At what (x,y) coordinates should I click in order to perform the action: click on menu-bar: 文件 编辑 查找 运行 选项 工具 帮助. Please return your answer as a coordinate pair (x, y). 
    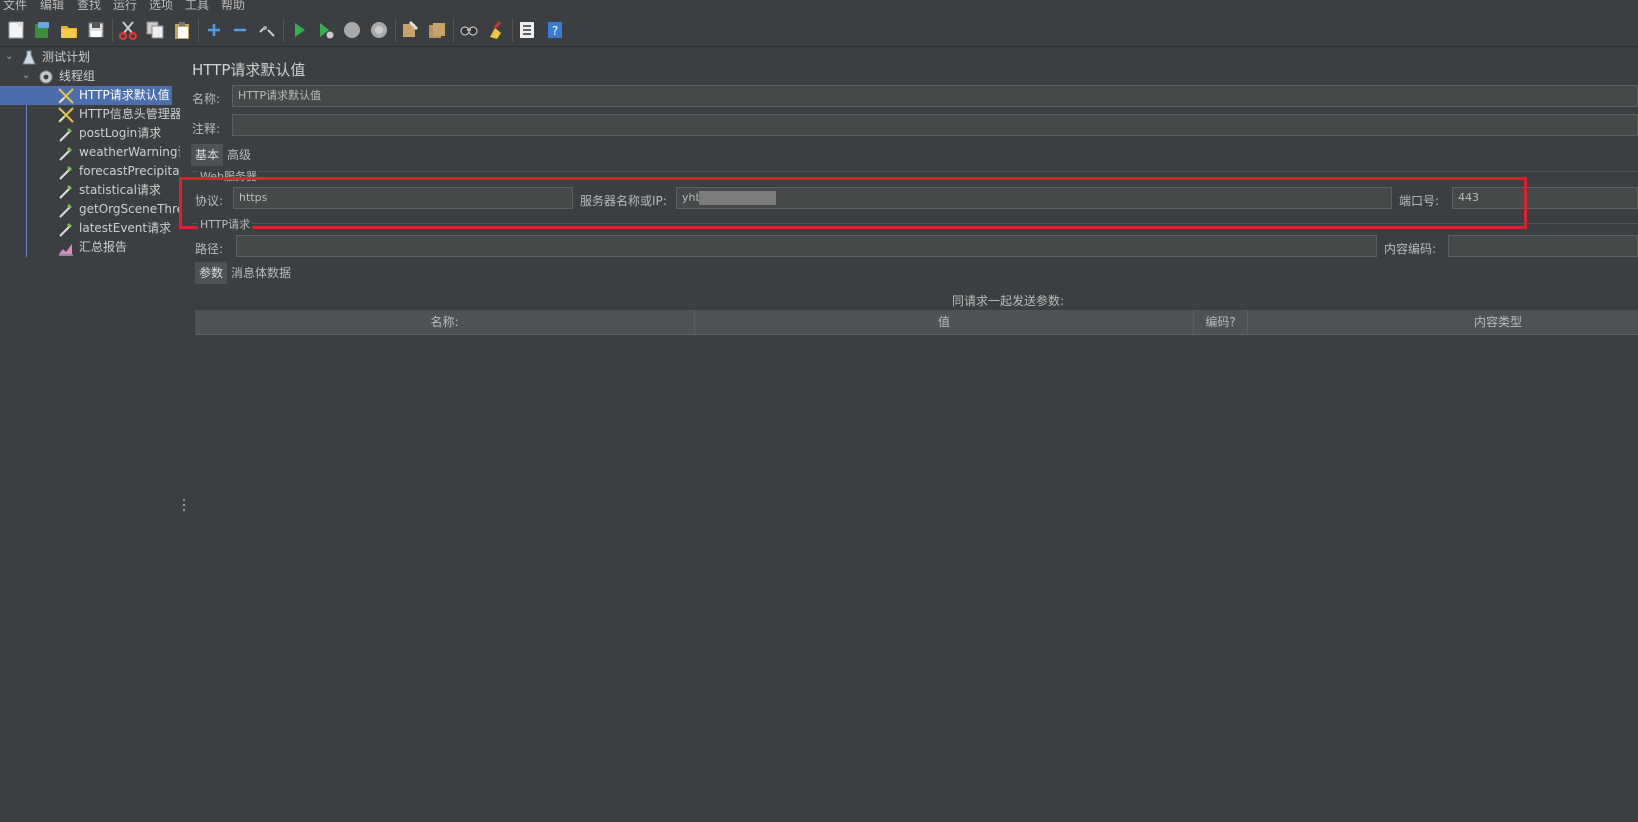
    Looking at the image, I should click on (819, 6).